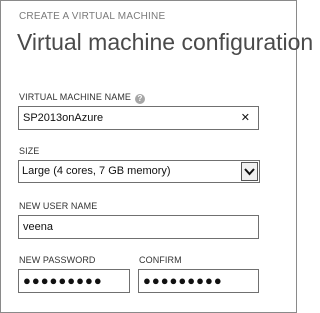 Image resolution: width=320 pixels, height=313 pixels. What do you see at coordinates (92, 16) in the screenshot?
I see `wizard-step-label: CREATE A VIRTUAL MACHINE` at bounding box center [92, 16].